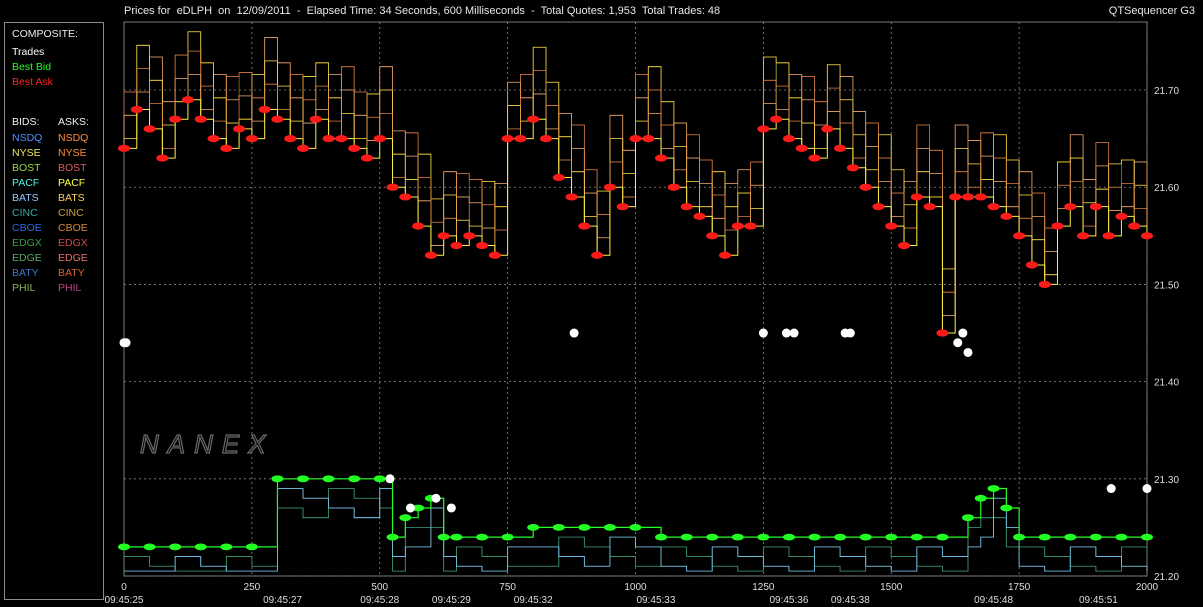 Image resolution: width=1203 pixels, height=607 pixels. What do you see at coordinates (1166, 188) in the screenshot?
I see `y-tick-label: 21.60` at bounding box center [1166, 188].